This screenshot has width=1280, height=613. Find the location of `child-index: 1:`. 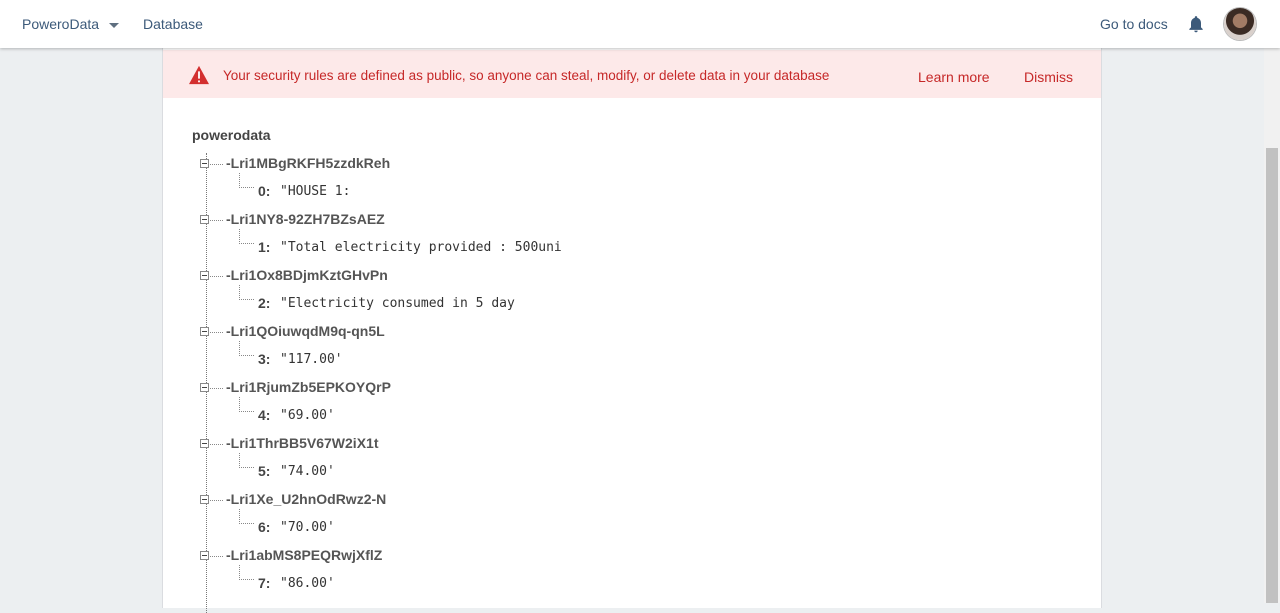

child-index: 1: is located at coordinates (264, 247).